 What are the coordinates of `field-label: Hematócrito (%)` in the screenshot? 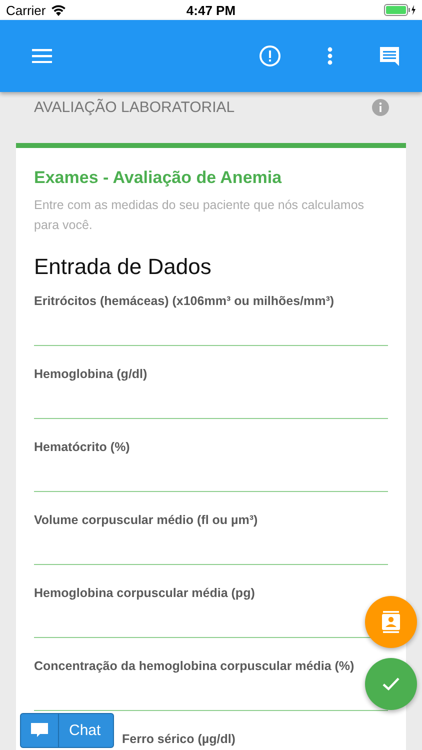 It's located at (82, 447).